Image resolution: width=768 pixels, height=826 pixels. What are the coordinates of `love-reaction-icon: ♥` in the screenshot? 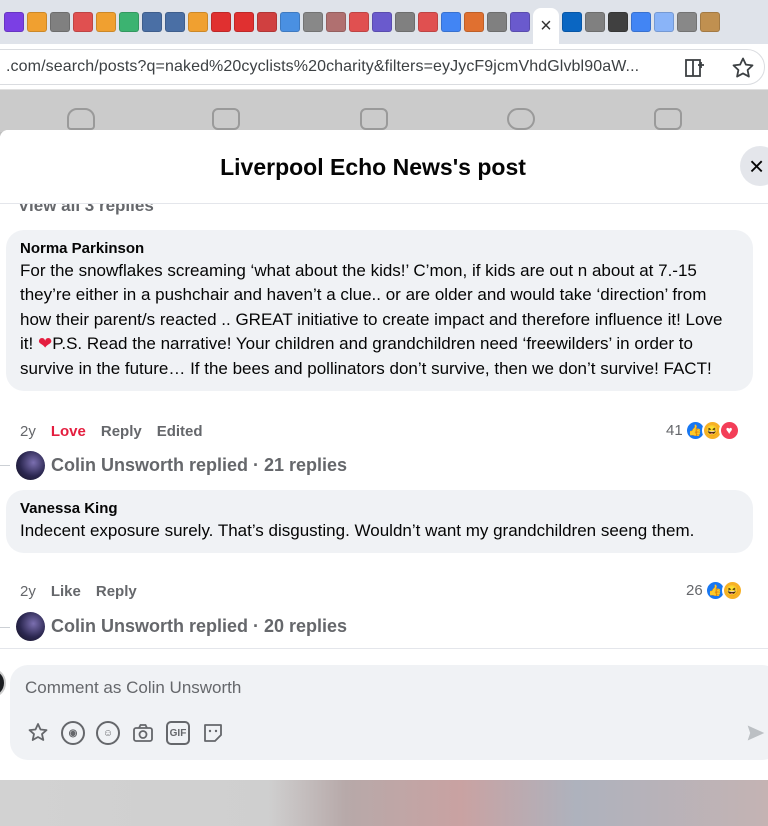 It's located at (729, 430).